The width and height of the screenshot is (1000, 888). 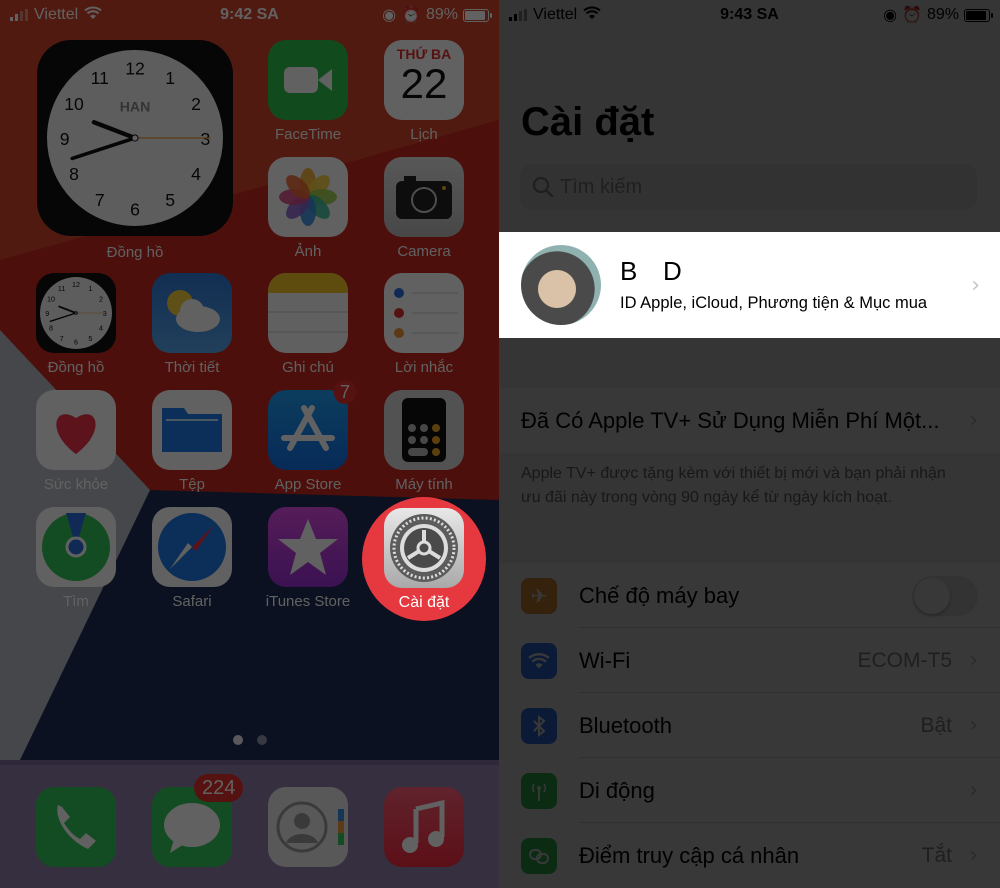 What do you see at coordinates (424, 602) in the screenshot?
I see `settings-app-label: Cài đặt` at bounding box center [424, 602].